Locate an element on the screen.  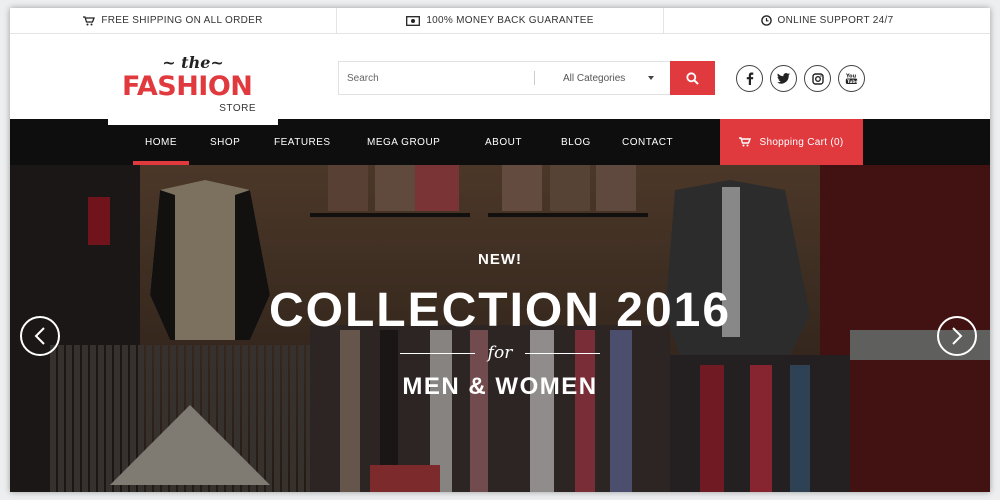
guarantee-info: 100% MONEY BACK GUARANTEE is located at coordinates (500, 20).